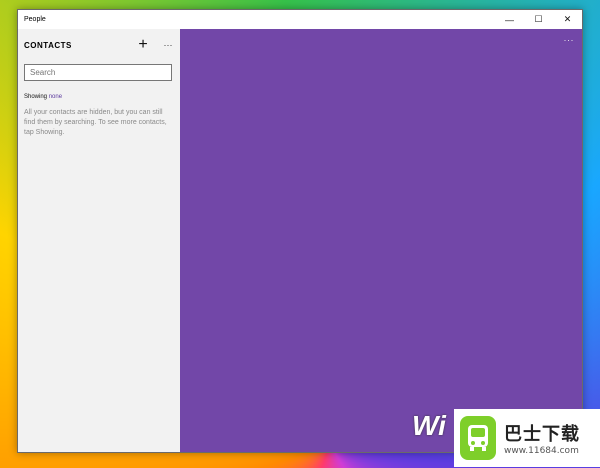 The image size is (600, 468). Describe the element at coordinates (168, 45) in the screenshot. I see `more-options-button: ···` at that location.